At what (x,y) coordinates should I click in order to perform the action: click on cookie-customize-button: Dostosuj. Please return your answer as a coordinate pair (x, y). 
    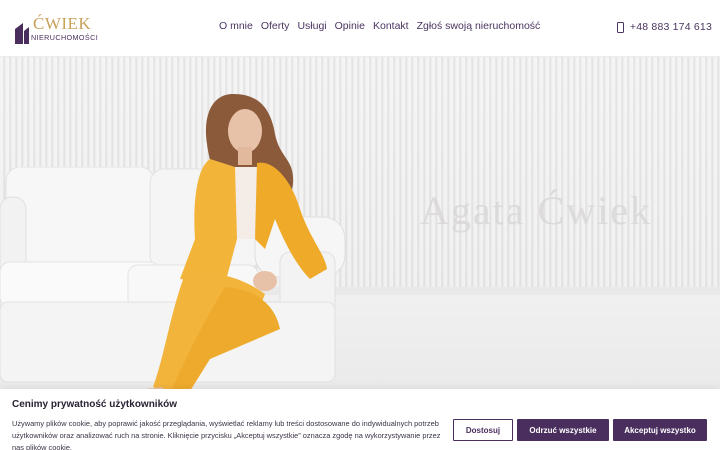
    Looking at the image, I should click on (483, 430).